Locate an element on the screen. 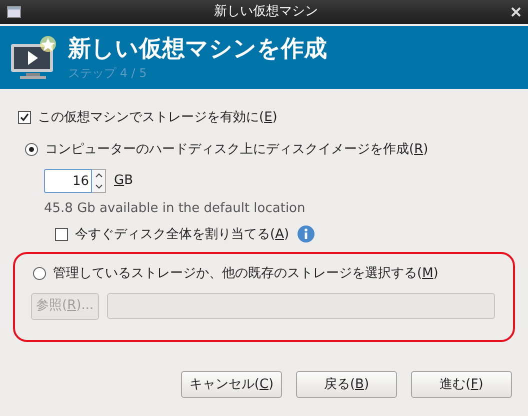  up-icon is located at coordinates (98, 175).